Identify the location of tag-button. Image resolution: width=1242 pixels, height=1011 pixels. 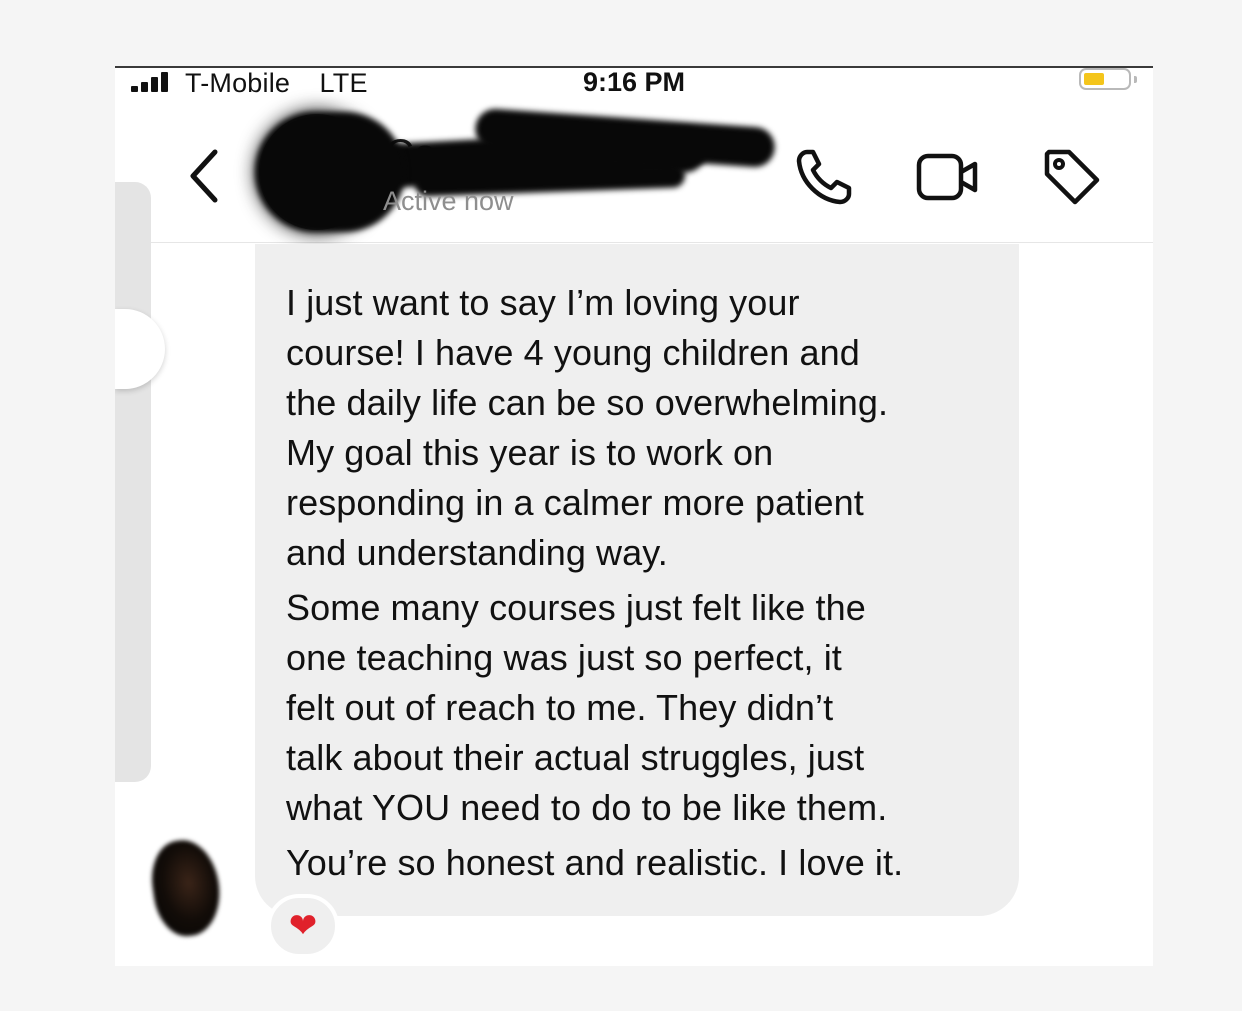
(1072, 177).